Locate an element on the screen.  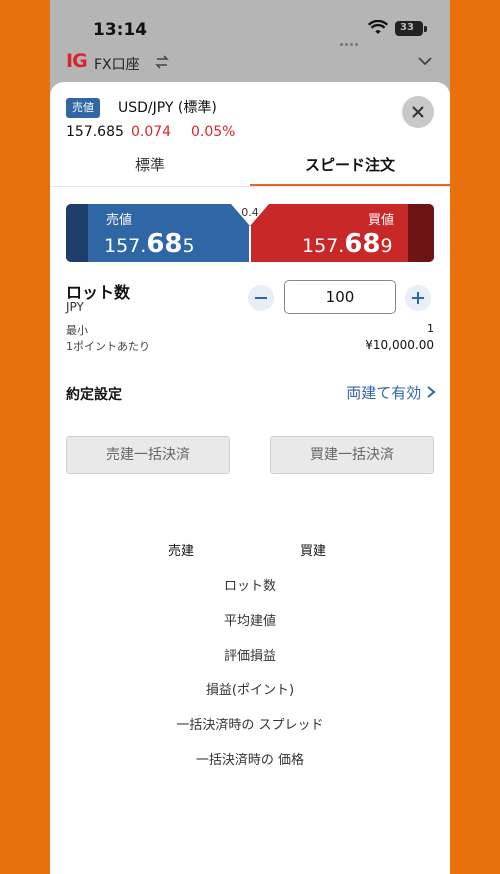
close-icon is located at coordinates (418, 112).